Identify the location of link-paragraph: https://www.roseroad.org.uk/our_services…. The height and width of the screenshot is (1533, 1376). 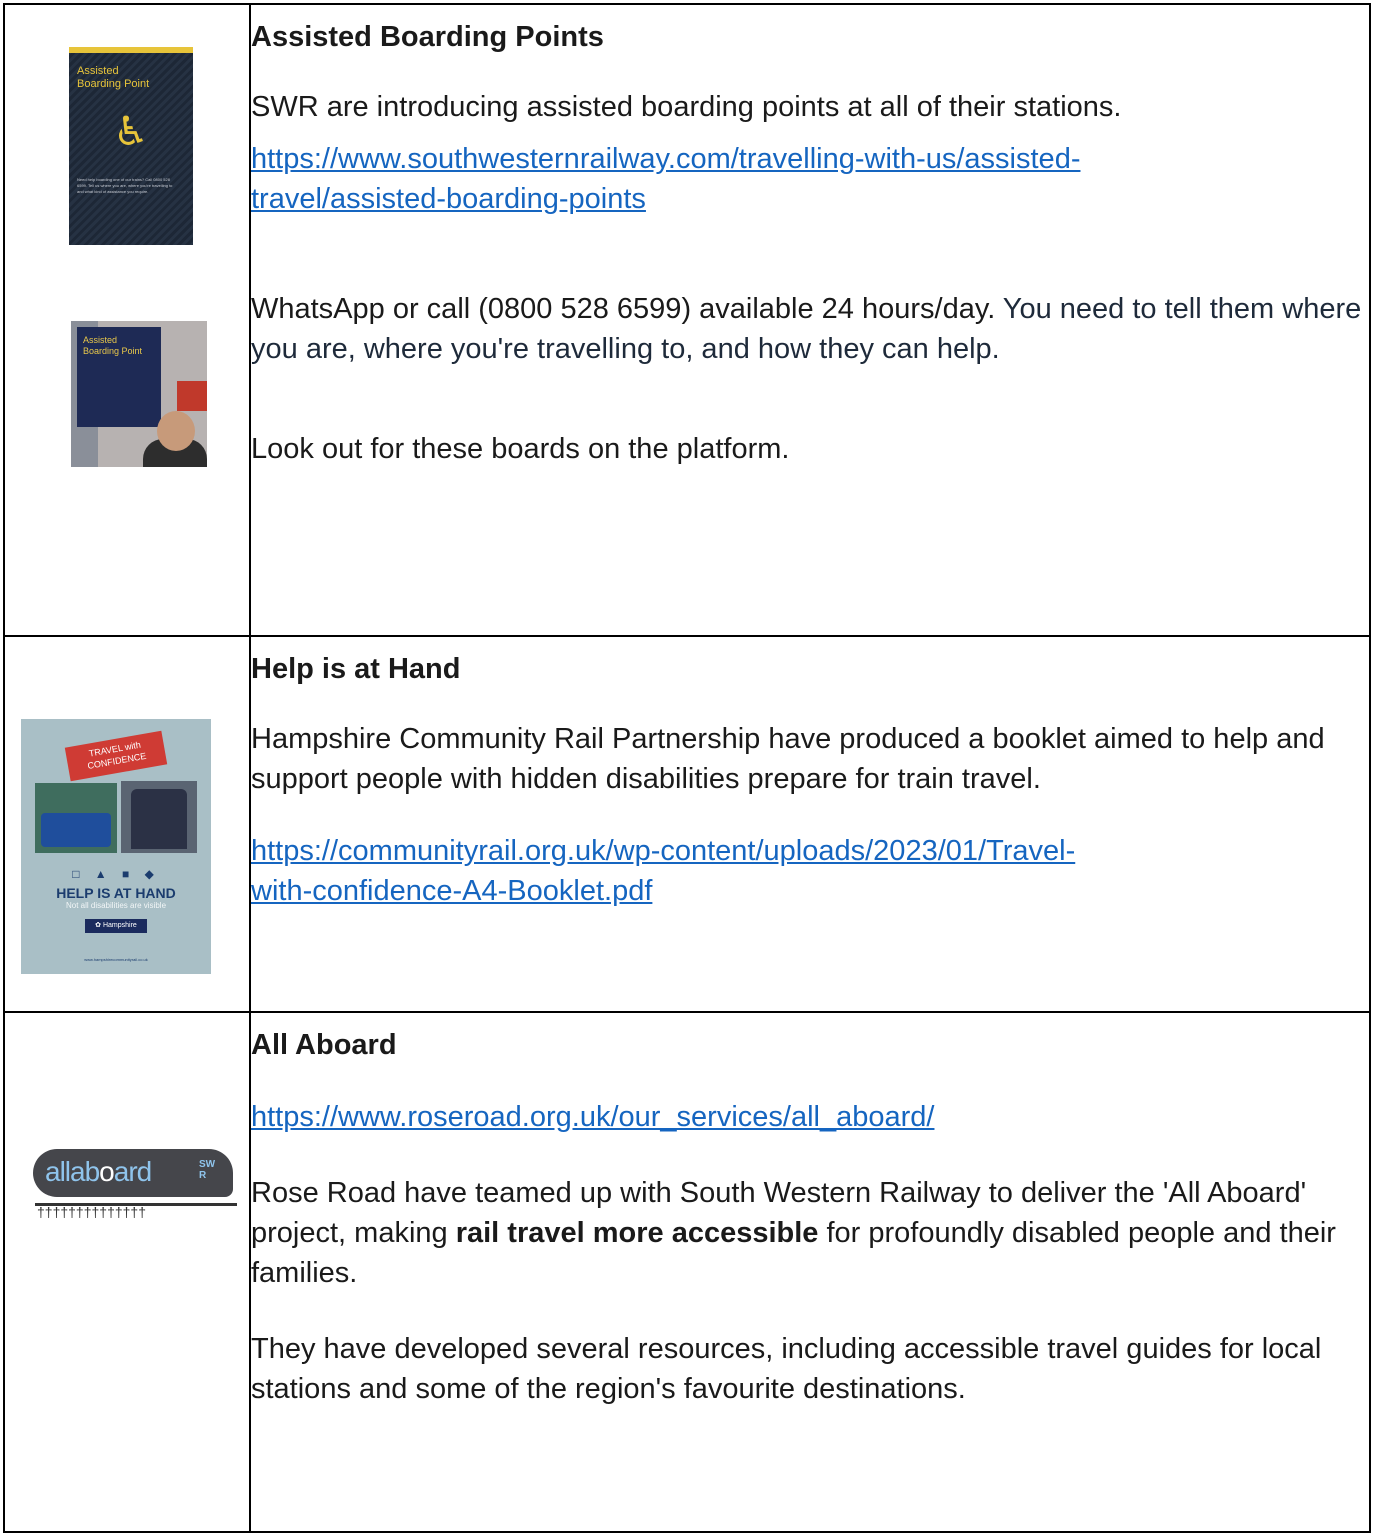
(810, 1117).